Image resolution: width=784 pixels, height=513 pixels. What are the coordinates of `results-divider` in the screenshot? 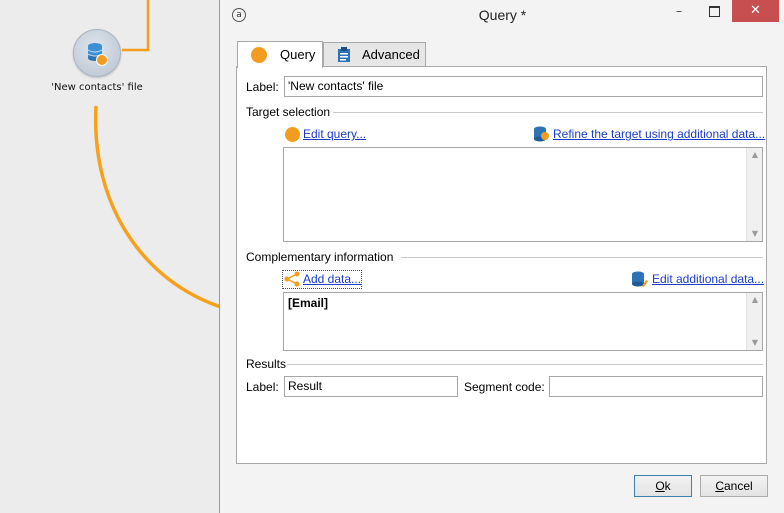 It's located at (525, 364).